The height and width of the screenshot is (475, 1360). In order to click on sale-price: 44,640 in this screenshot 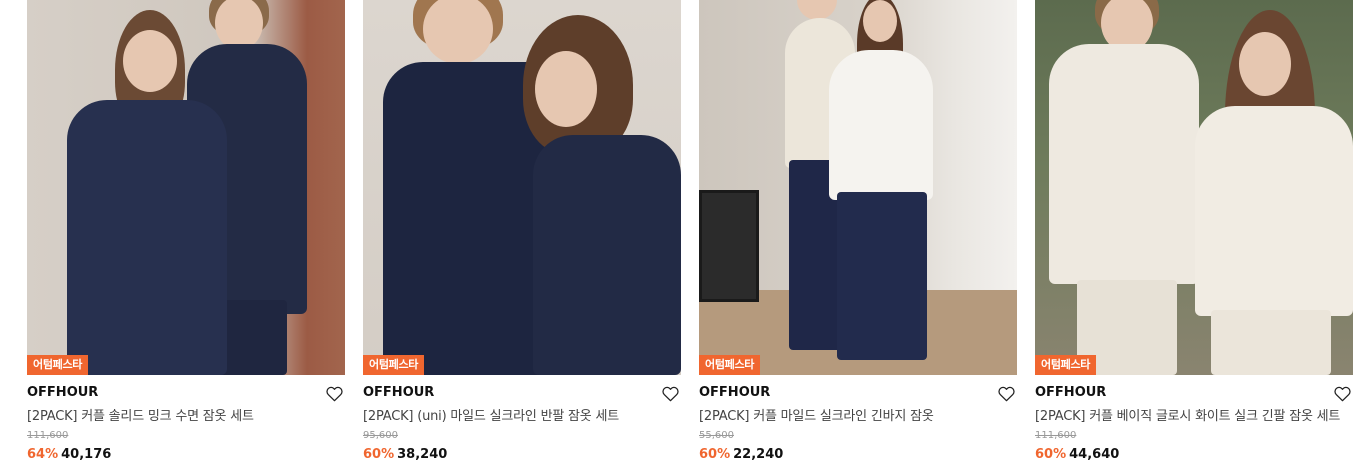, I will do `click(1094, 454)`.